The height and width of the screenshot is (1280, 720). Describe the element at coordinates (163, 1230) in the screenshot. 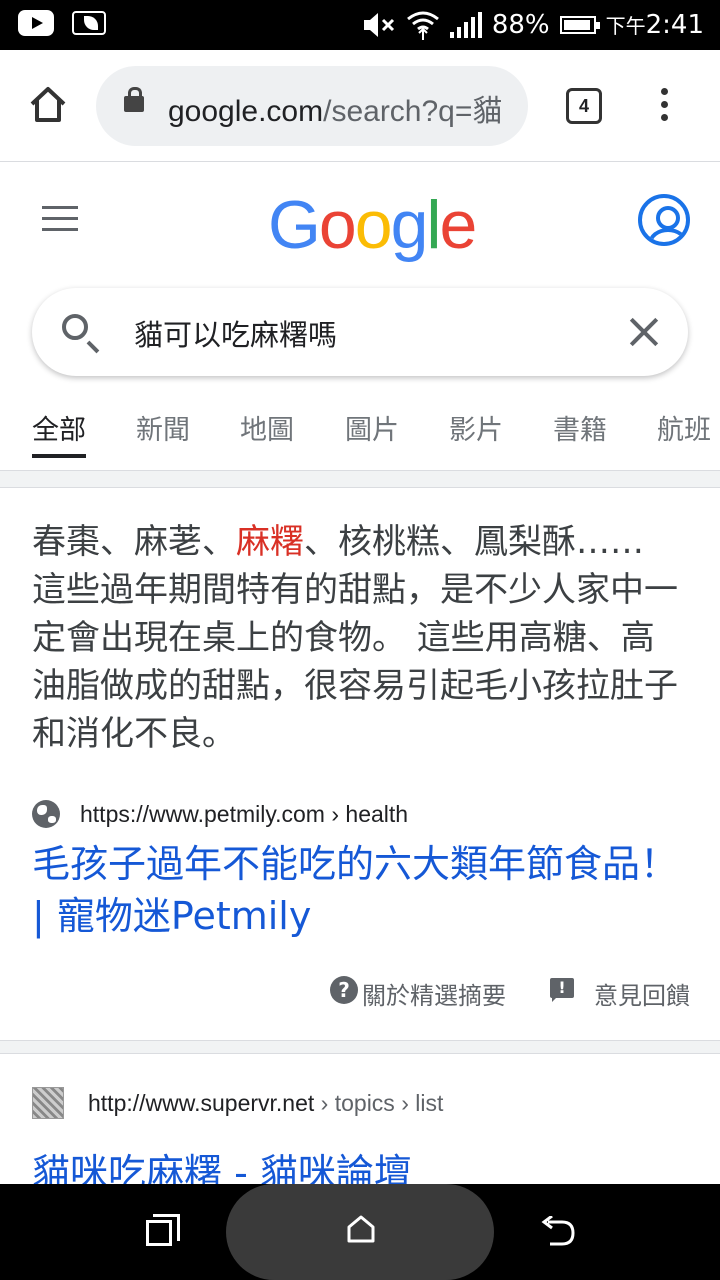

I see `recents-icon` at that location.